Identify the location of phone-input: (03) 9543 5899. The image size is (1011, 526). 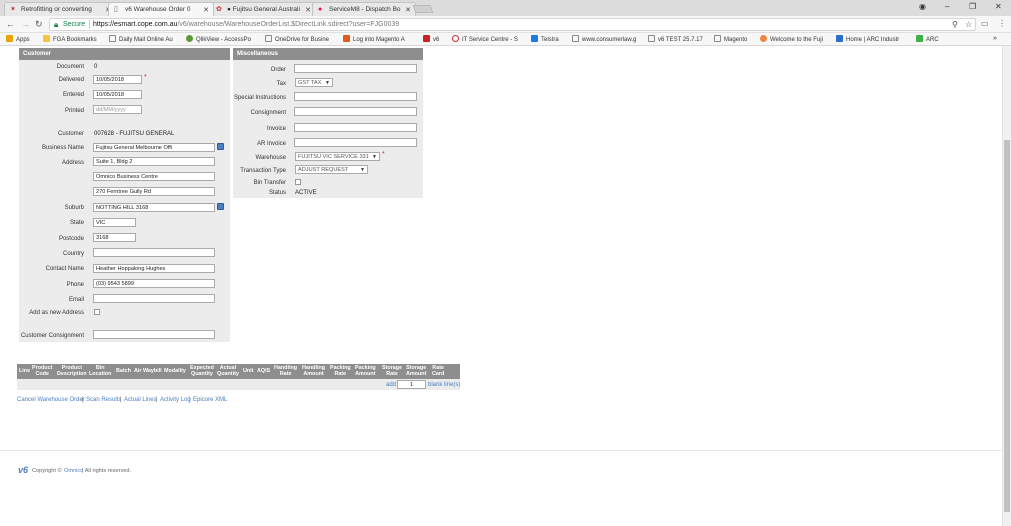
(154, 283).